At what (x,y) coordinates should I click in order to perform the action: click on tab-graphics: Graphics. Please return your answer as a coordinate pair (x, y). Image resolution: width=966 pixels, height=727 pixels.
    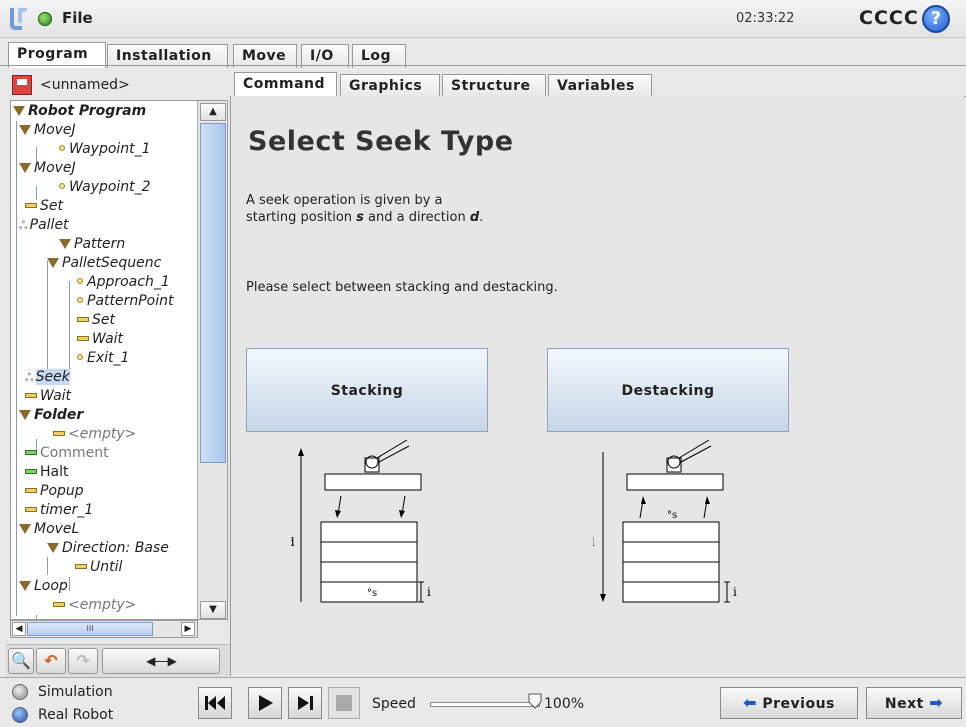
    Looking at the image, I should click on (390, 86).